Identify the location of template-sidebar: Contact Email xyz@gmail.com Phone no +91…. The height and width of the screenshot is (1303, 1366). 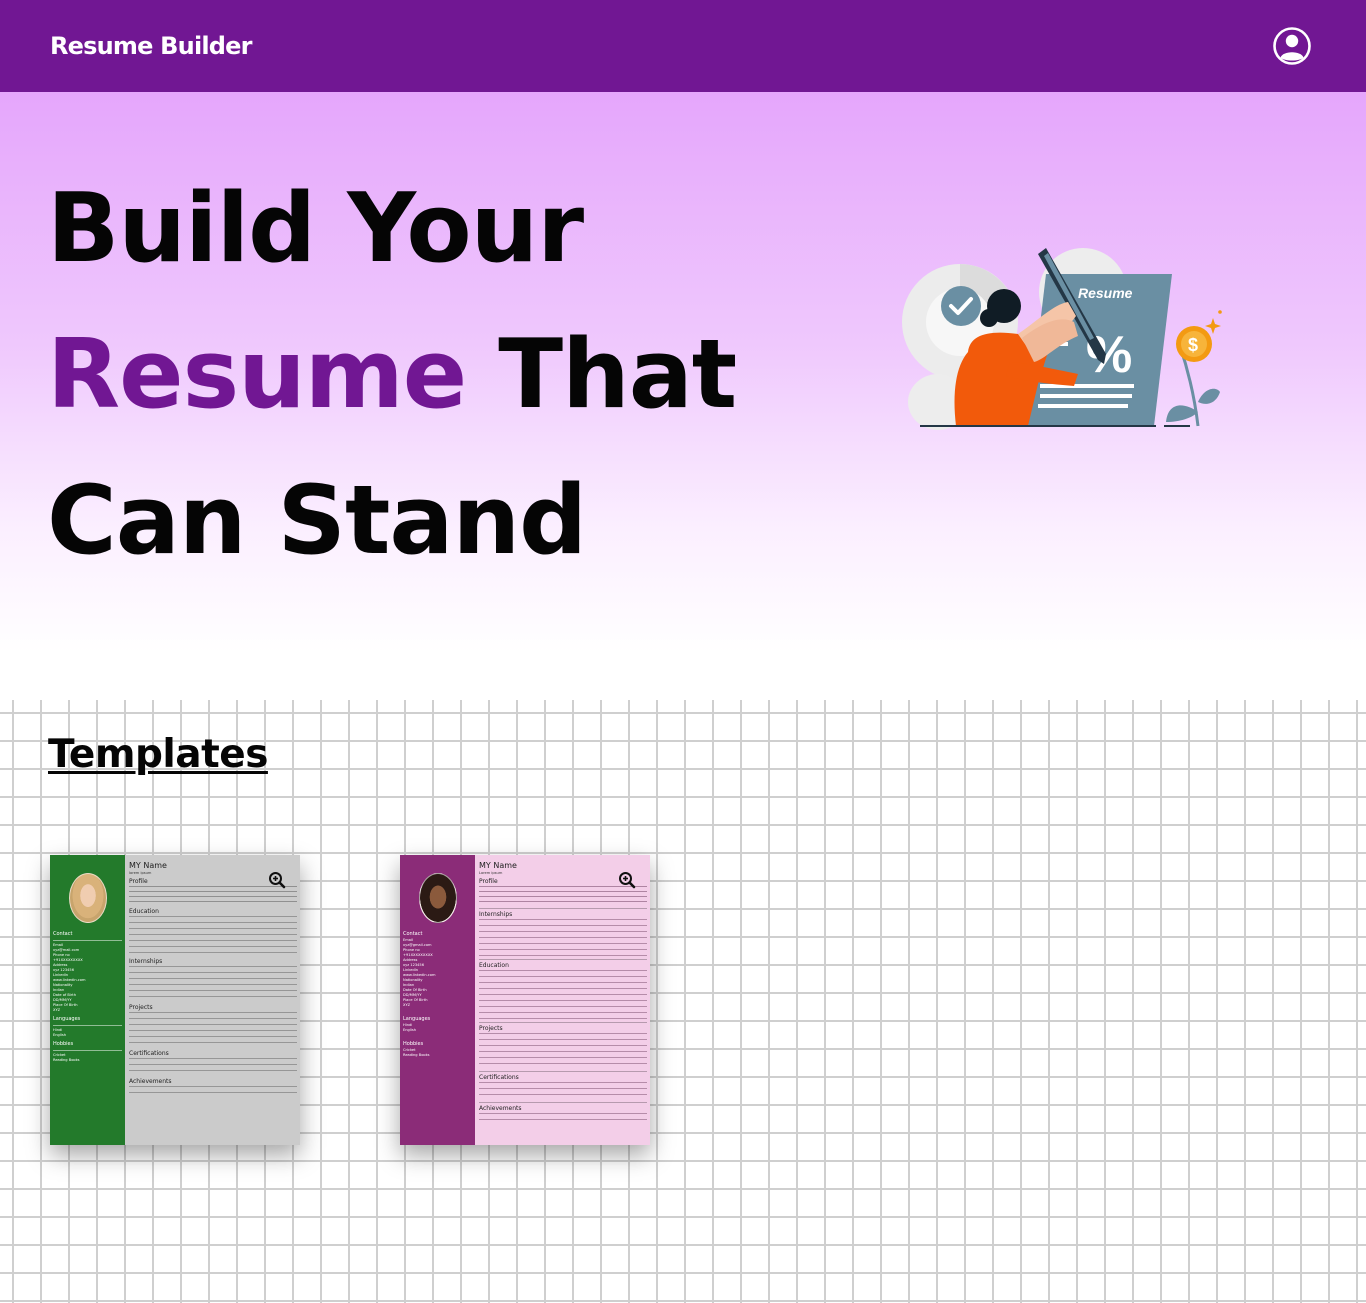
(437, 1000).